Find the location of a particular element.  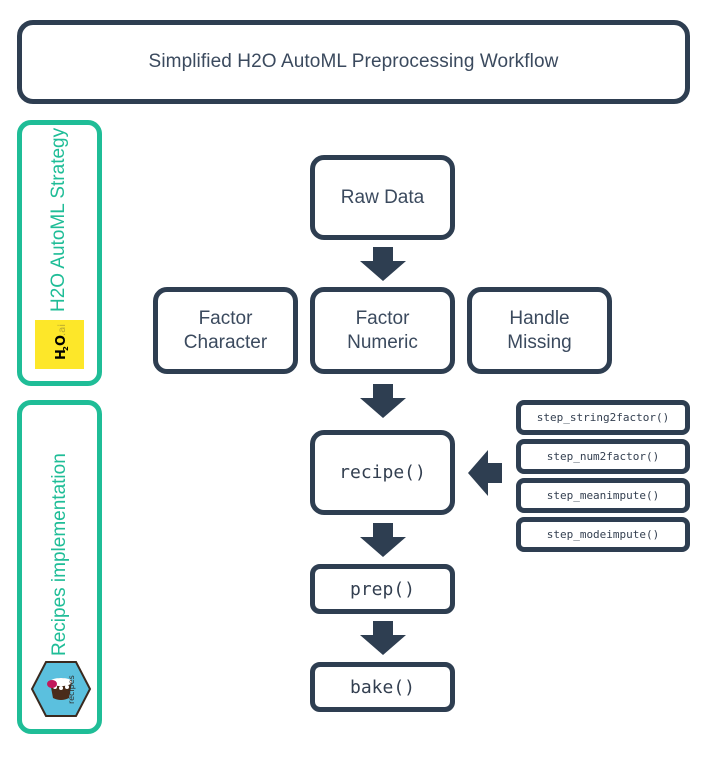

recipe-label: recipe() is located at coordinates (382, 472).